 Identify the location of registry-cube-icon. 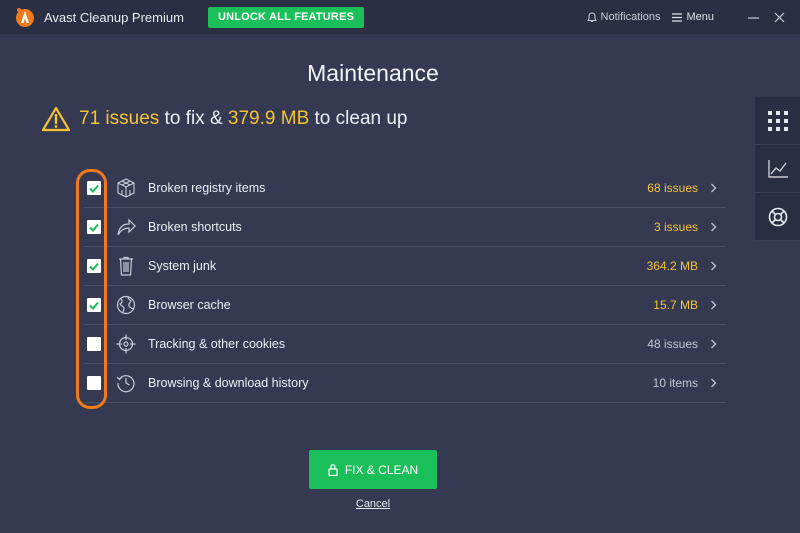
(126, 188).